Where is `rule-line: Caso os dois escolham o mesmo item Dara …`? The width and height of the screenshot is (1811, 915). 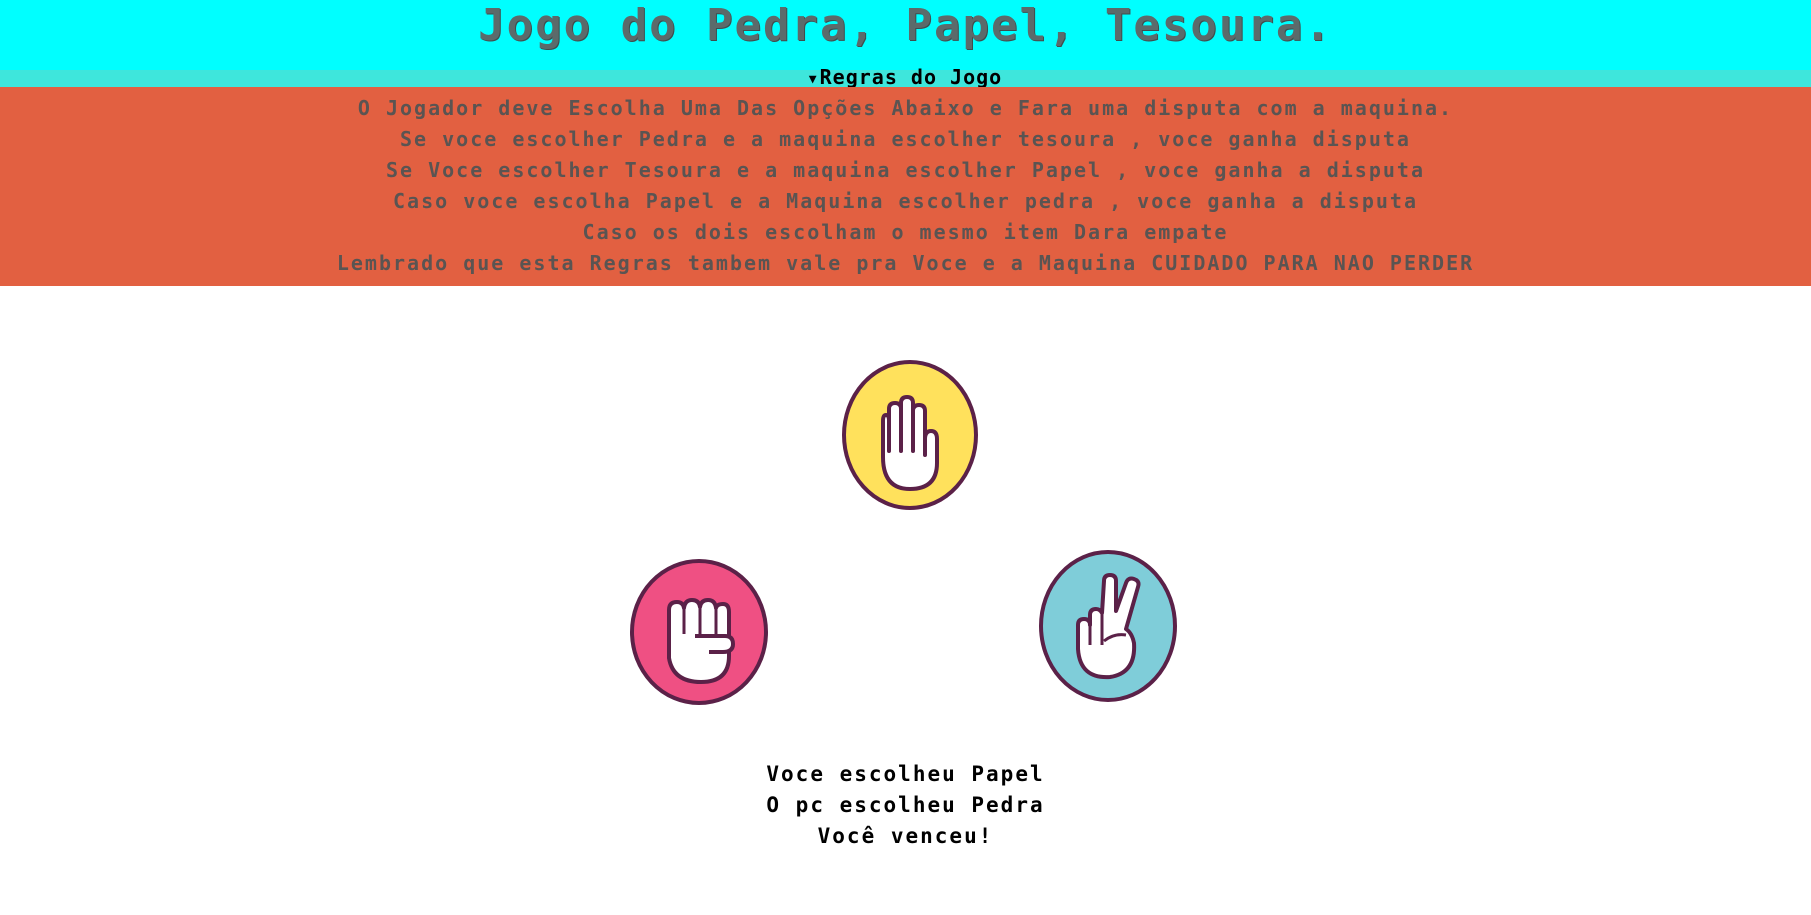 rule-line: Caso os dois escolham o mesmo item Dara … is located at coordinates (905, 232).